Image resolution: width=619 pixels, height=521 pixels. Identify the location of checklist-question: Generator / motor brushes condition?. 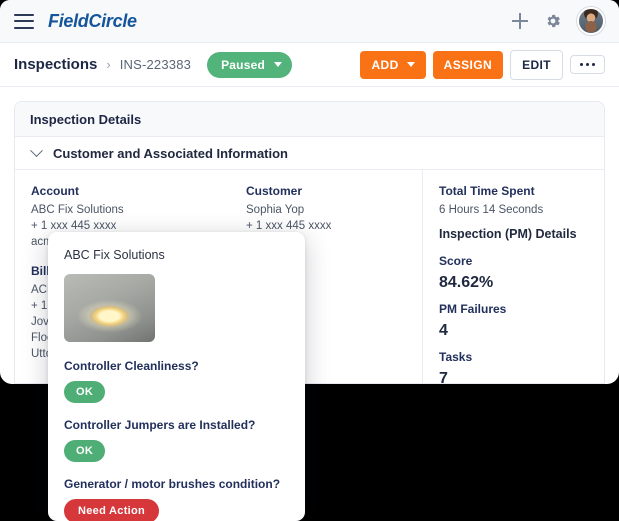
(172, 484).